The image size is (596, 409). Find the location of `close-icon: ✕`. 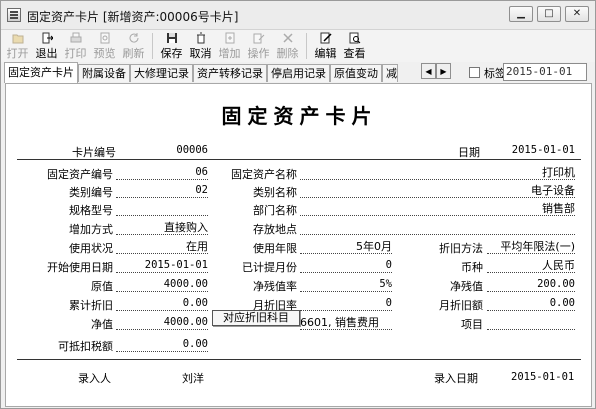

close-icon: ✕ is located at coordinates (577, 13).